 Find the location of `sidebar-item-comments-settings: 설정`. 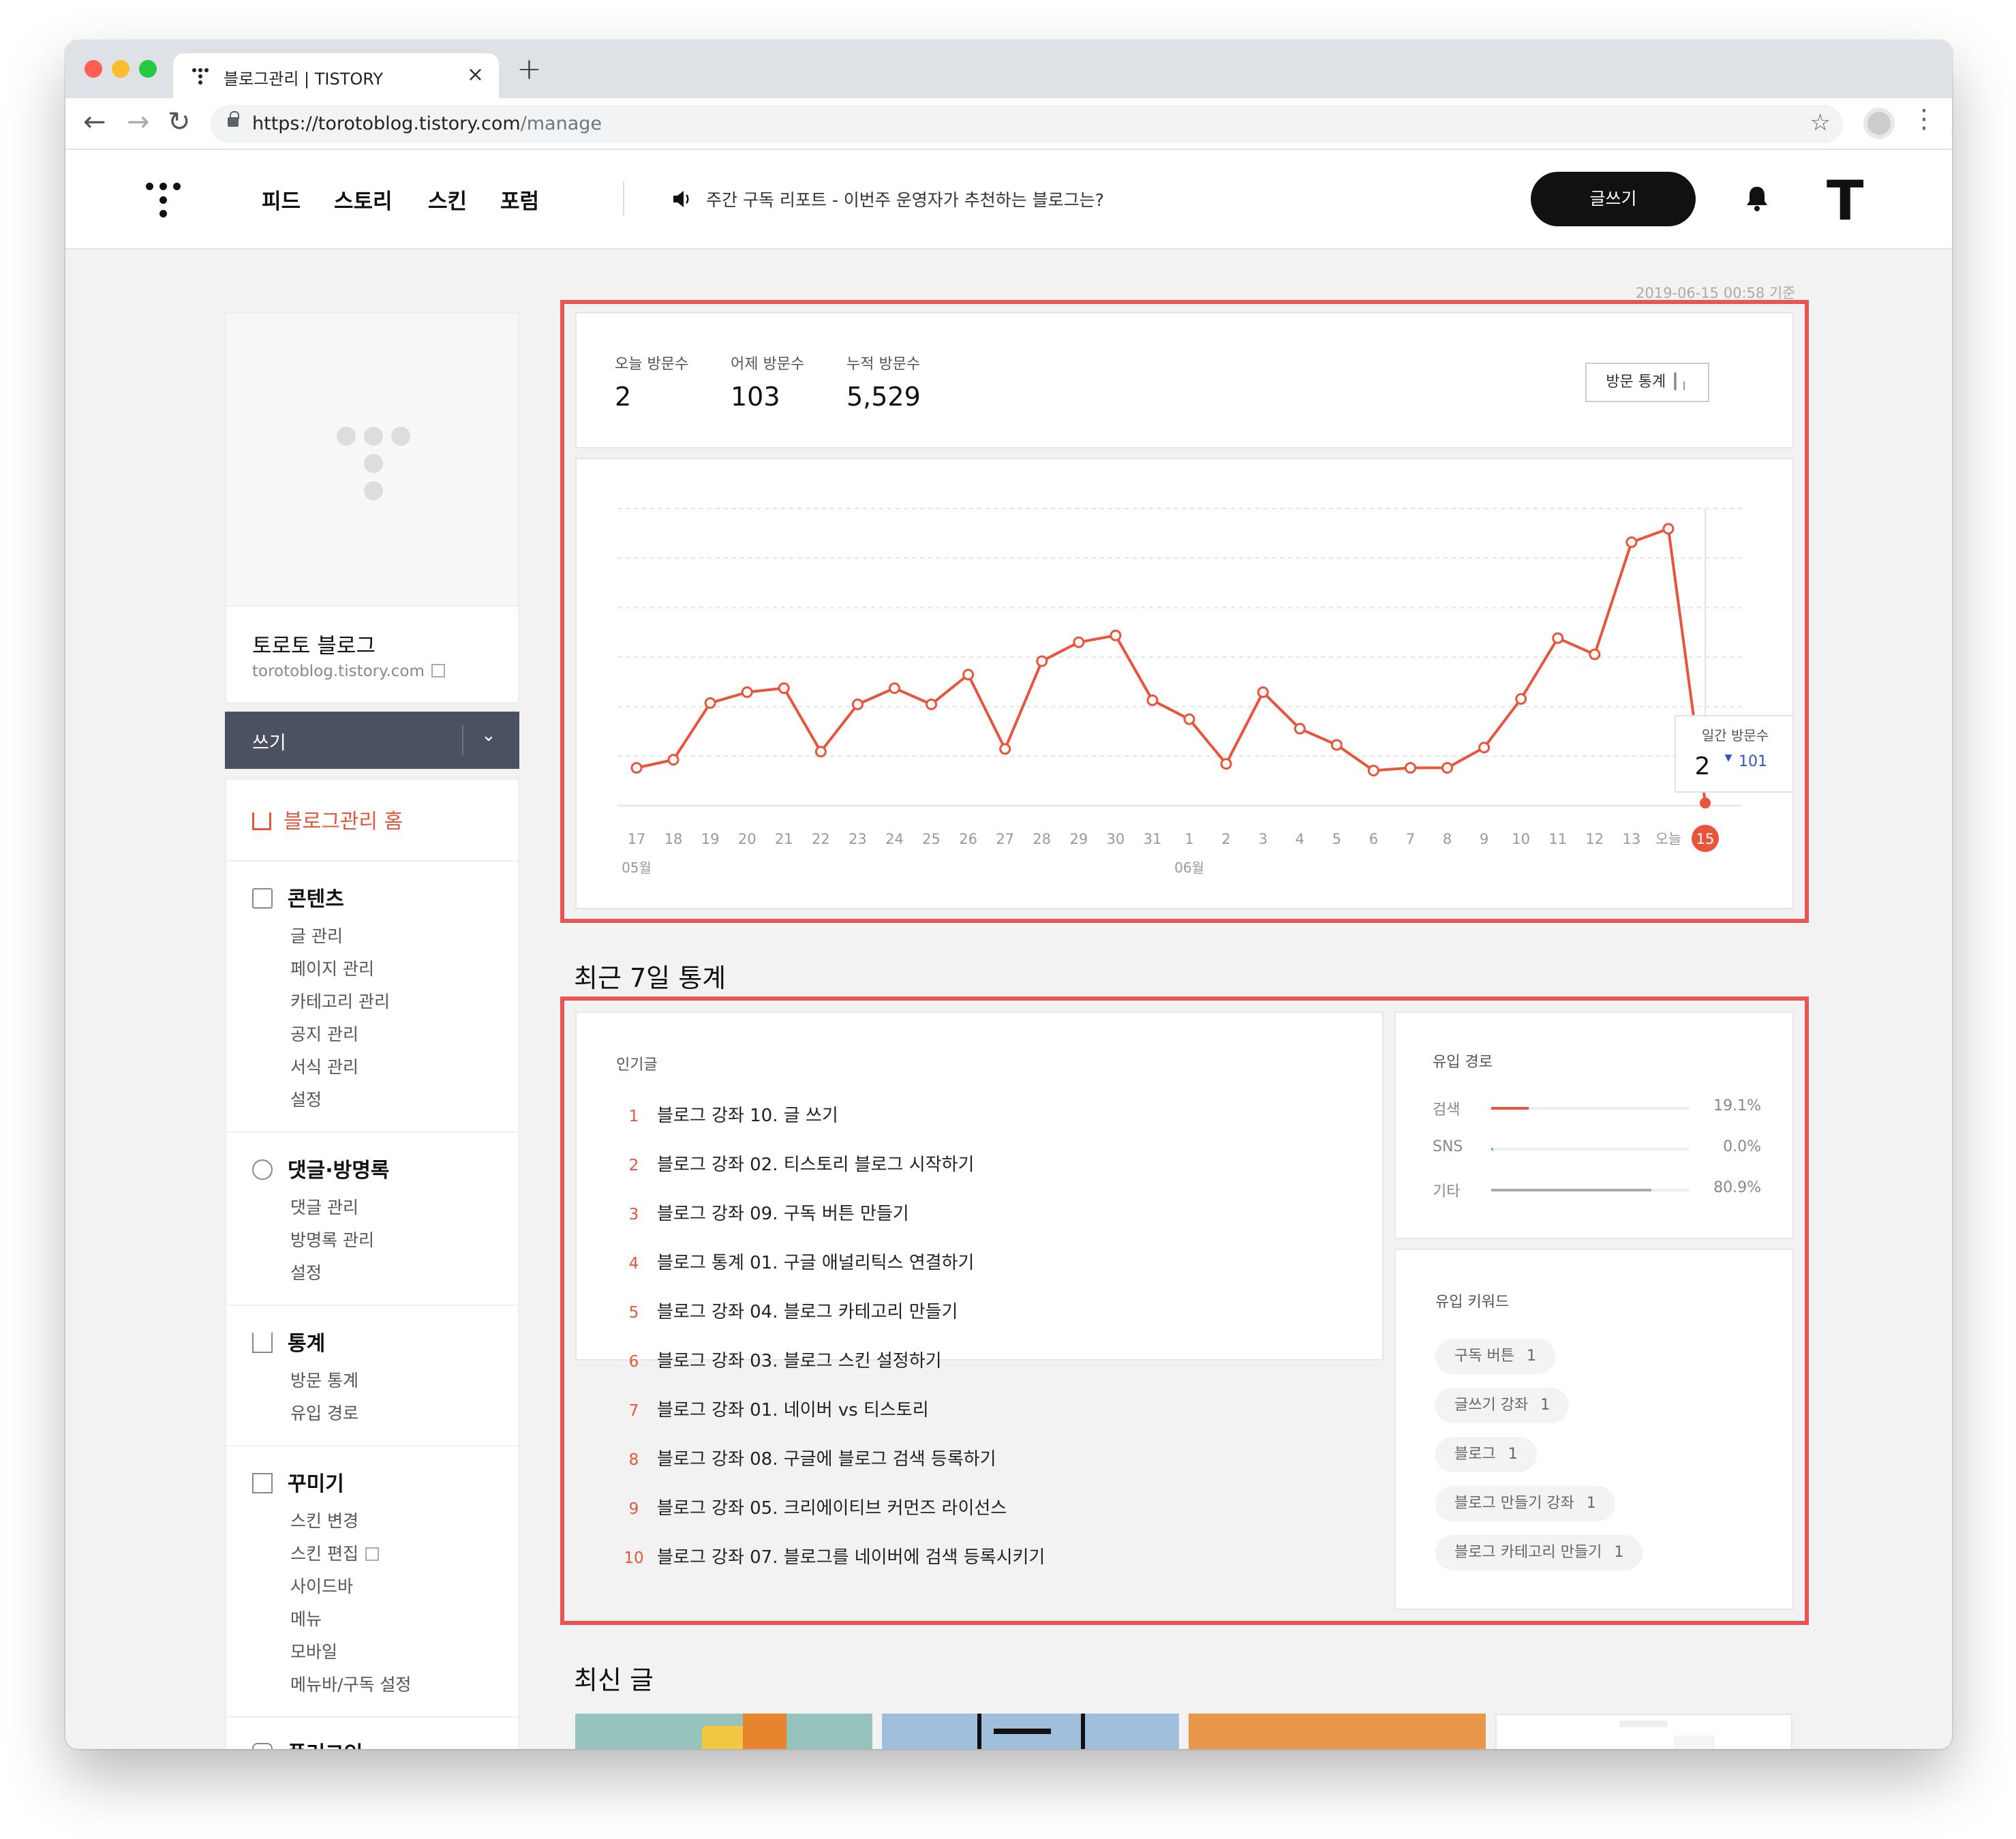

sidebar-item-comments-settings: 설정 is located at coordinates (306, 1272).